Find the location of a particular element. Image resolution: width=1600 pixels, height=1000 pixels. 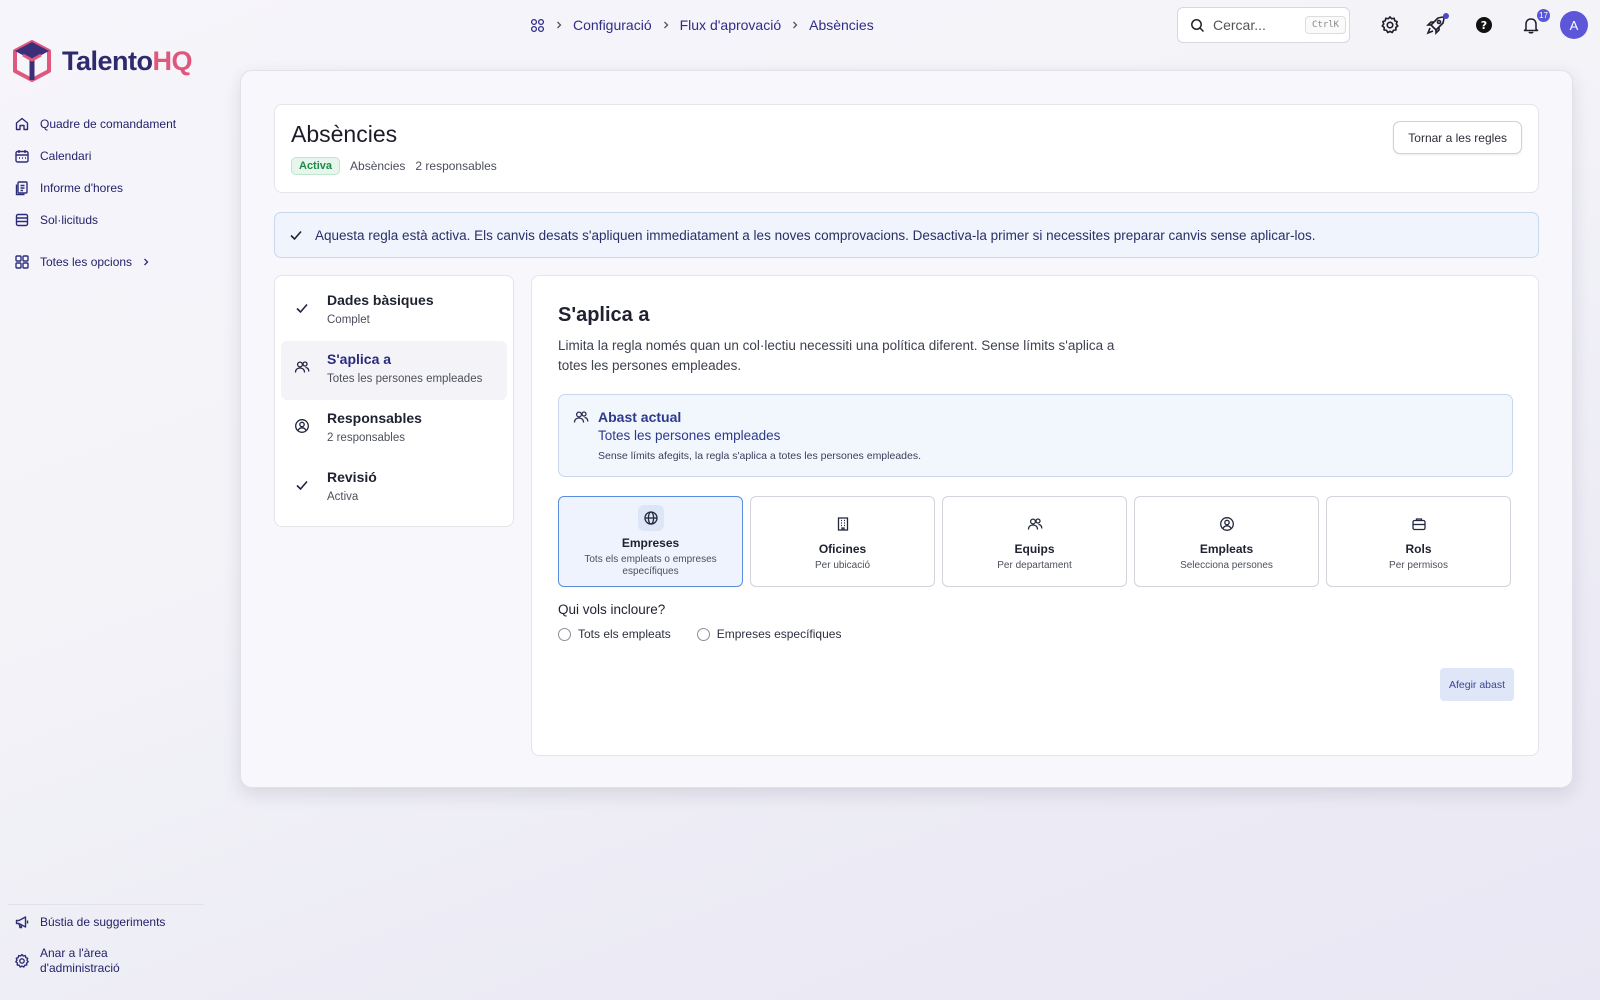

page-title: Absències is located at coordinates (344, 134).